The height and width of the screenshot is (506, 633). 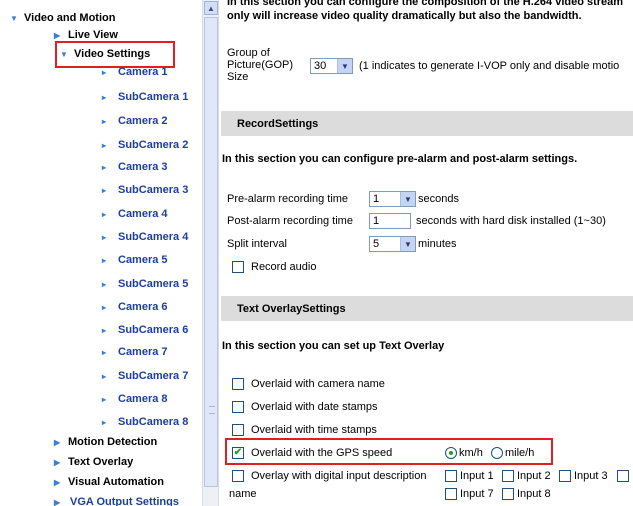 I want to click on nav-subcamera-8: ▸ SubCamera 8, so click(x=145, y=422).